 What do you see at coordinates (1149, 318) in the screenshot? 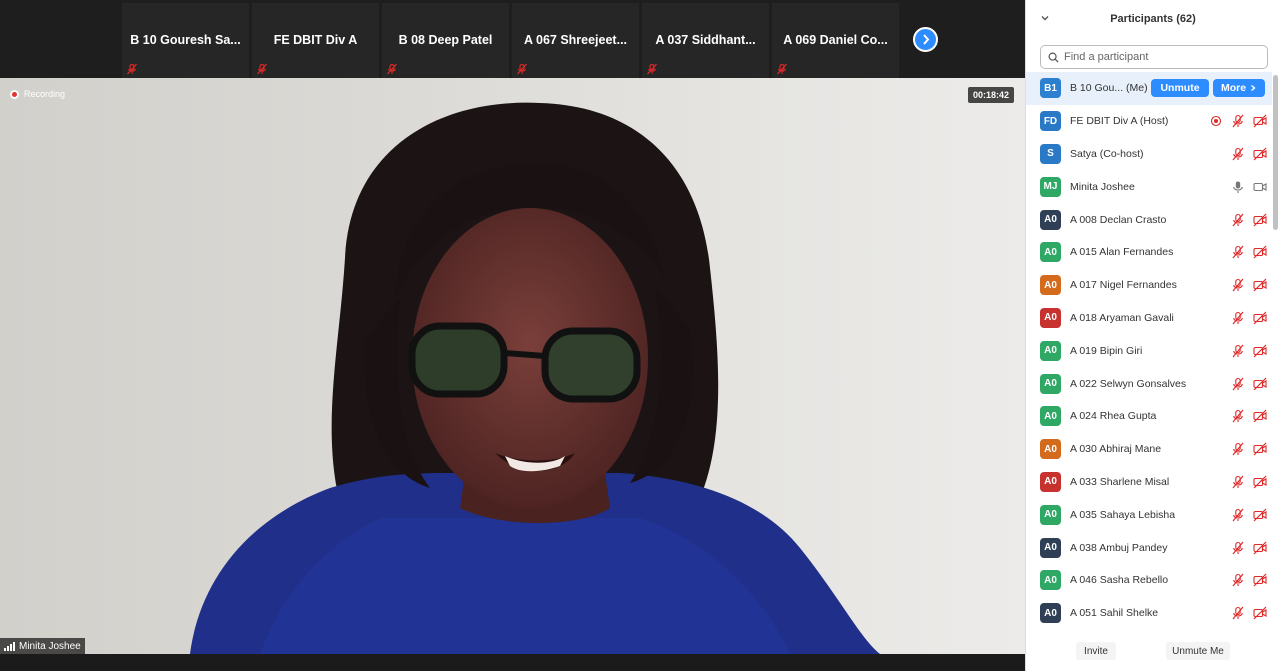
I see `participant-row: A0 A 018 Aryaman Gavali` at bounding box center [1149, 318].